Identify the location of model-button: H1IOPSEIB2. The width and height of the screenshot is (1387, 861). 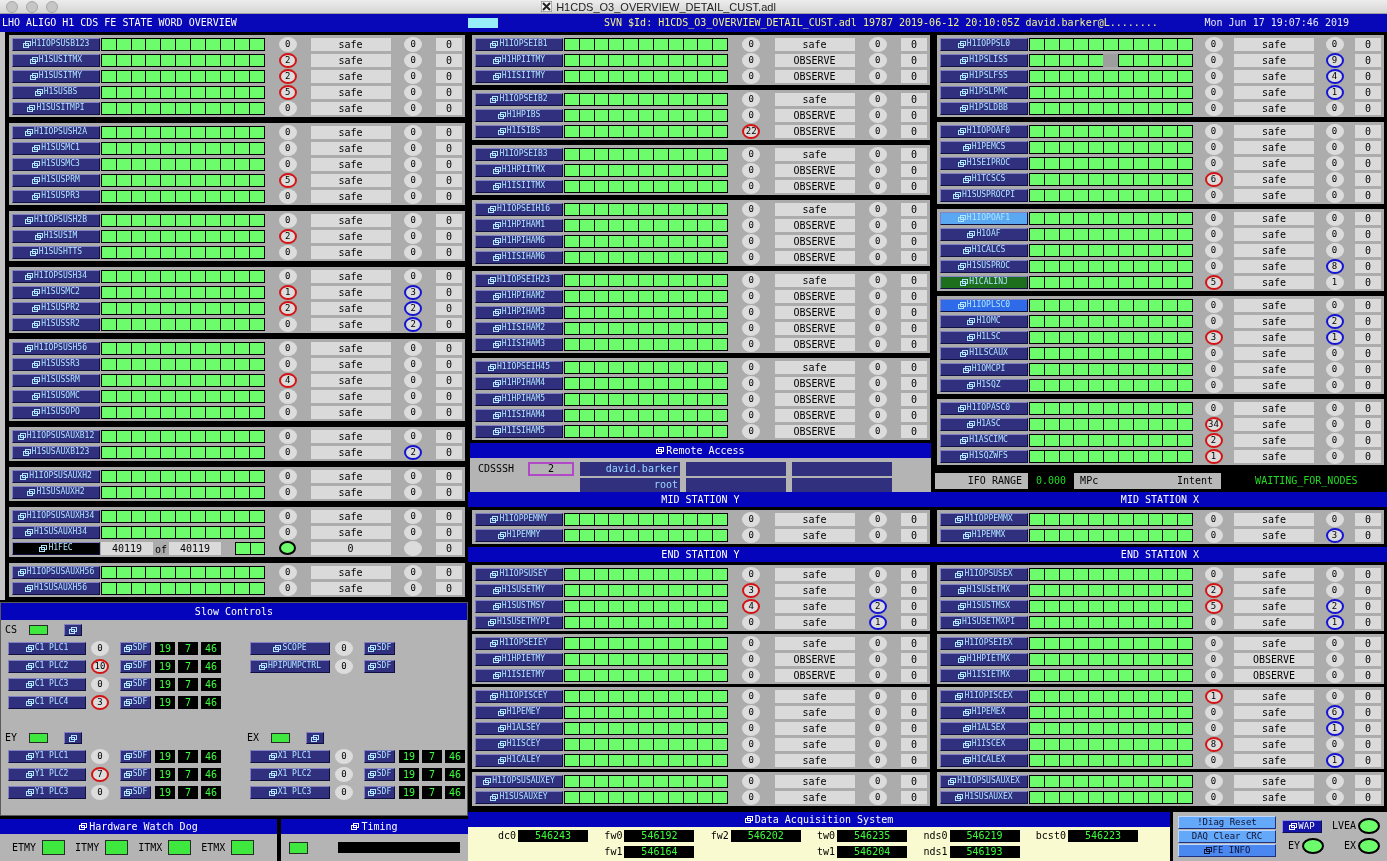
(519, 99).